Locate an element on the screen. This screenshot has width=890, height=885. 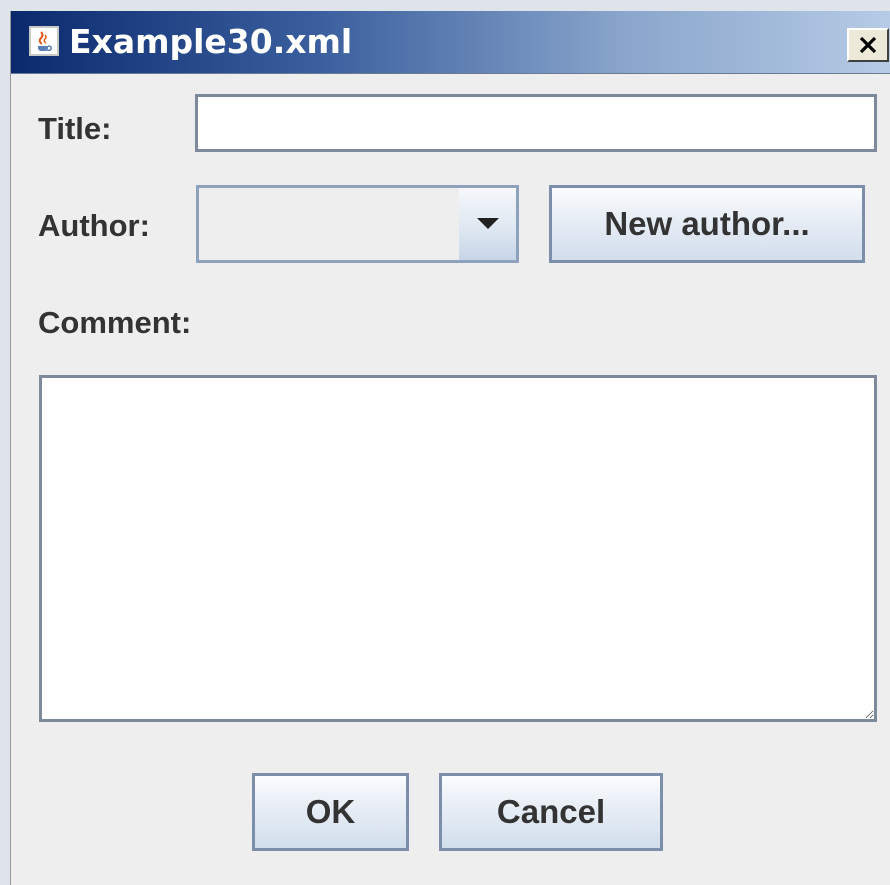
window-title: Example30.xml is located at coordinates (211, 41).